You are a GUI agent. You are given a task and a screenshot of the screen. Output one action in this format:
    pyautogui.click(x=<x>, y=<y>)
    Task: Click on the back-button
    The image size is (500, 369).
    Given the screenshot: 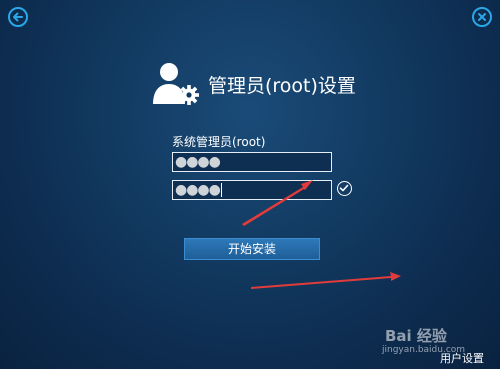 What is the action you would take?
    pyautogui.click(x=18, y=17)
    